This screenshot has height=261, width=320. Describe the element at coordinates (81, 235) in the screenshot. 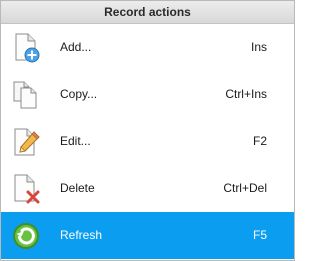

I see `menu-item-label: Refresh` at that location.